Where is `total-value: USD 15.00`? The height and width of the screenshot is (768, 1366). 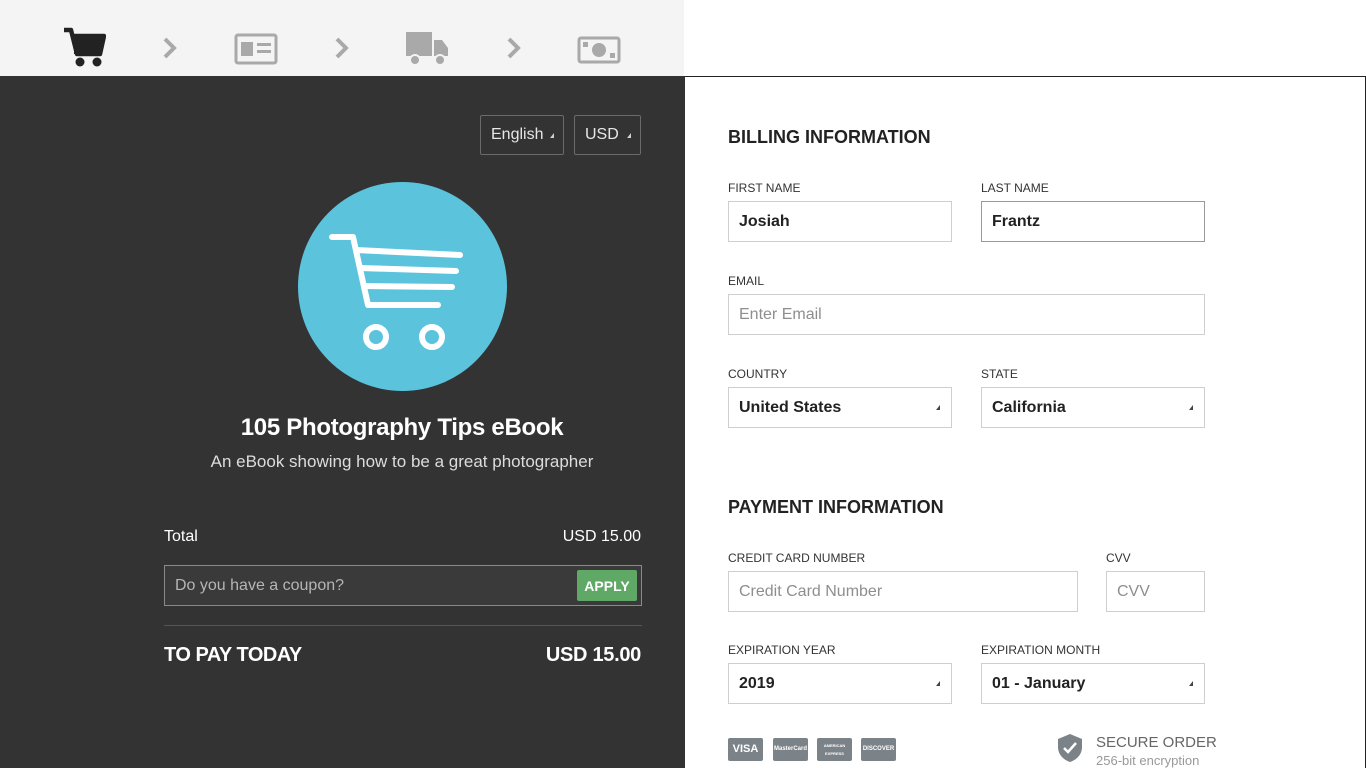 total-value: USD 15.00 is located at coordinates (601, 536).